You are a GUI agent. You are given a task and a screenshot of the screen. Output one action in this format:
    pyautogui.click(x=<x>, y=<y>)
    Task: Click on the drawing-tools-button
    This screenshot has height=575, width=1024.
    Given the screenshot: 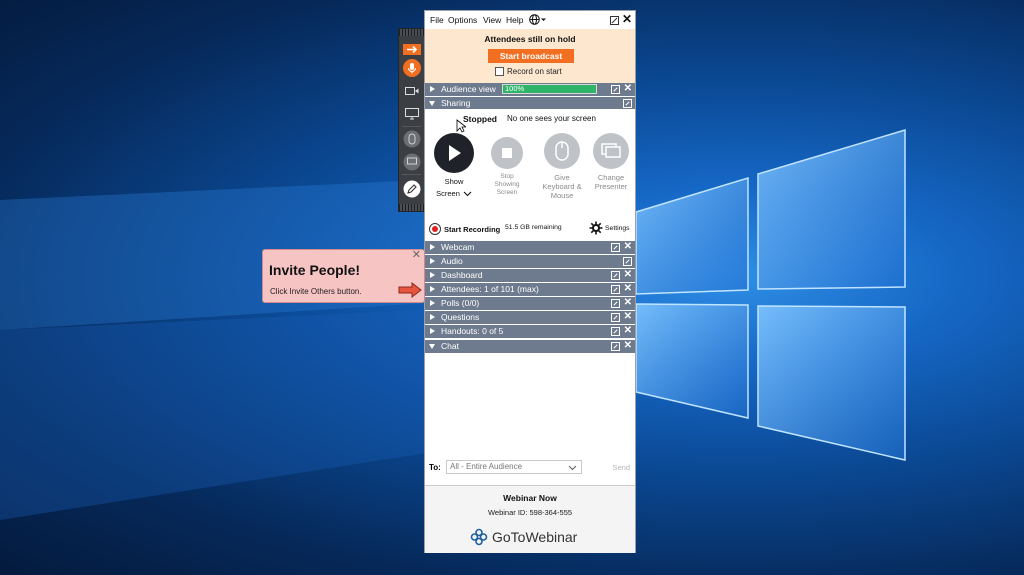 What is the action you would take?
    pyautogui.click(x=412, y=189)
    